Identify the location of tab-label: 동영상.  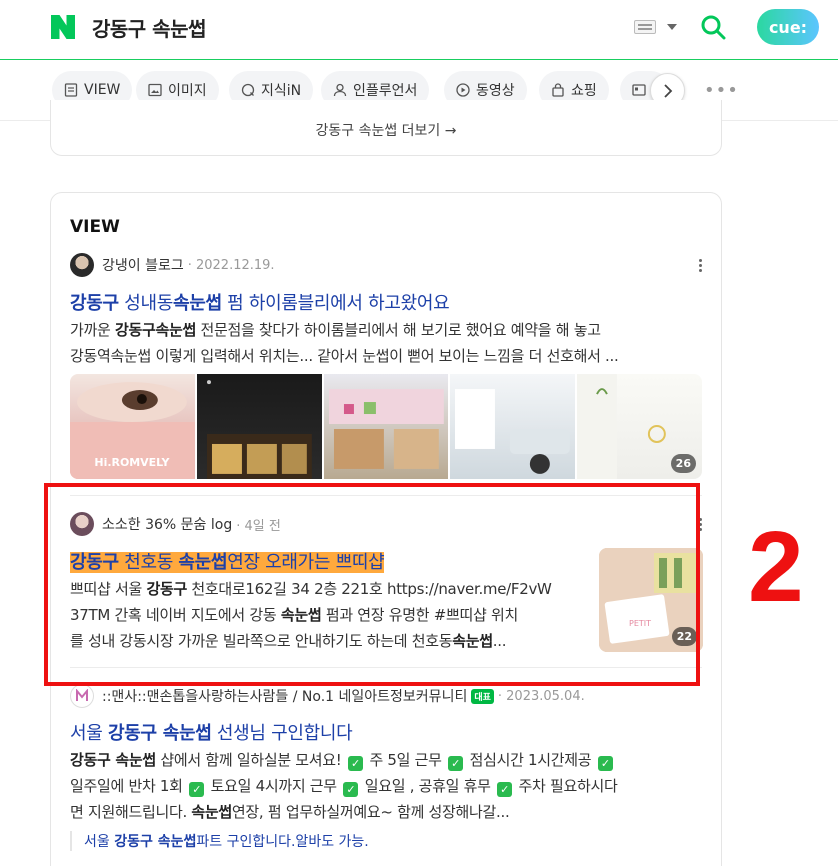
(495, 91).